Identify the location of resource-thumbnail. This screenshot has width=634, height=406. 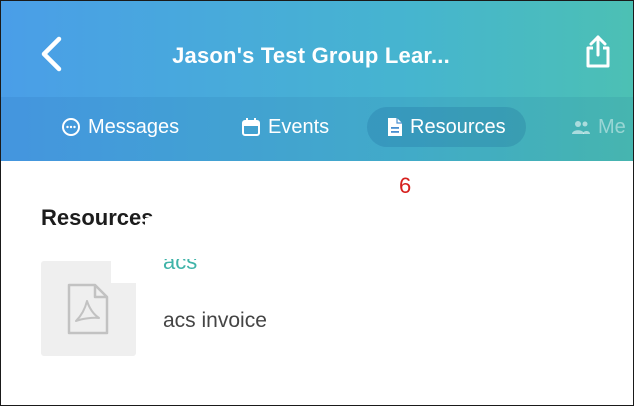
(90, 308).